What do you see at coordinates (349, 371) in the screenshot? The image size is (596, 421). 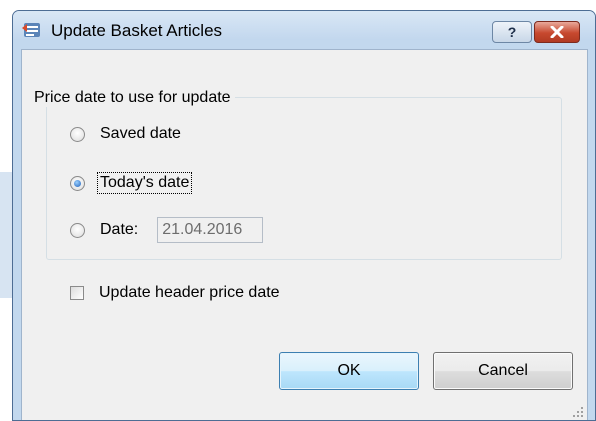 I see `ok-button: OK` at bounding box center [349, 371].